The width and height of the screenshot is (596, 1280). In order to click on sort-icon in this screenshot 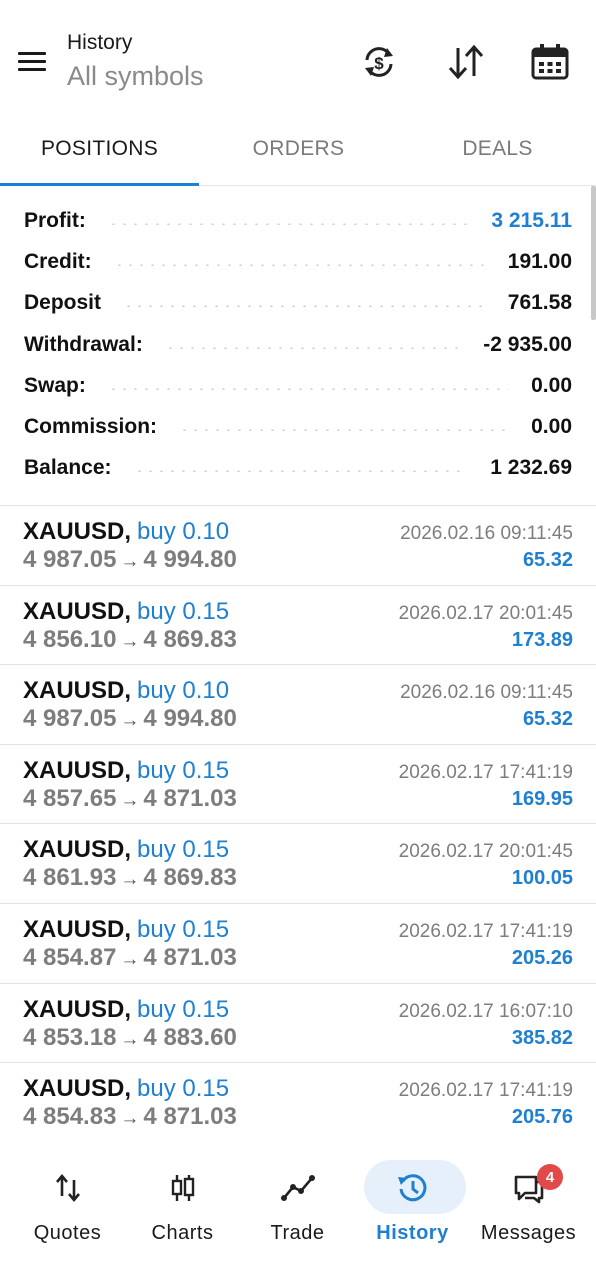, I will do `click(466, 62)`.